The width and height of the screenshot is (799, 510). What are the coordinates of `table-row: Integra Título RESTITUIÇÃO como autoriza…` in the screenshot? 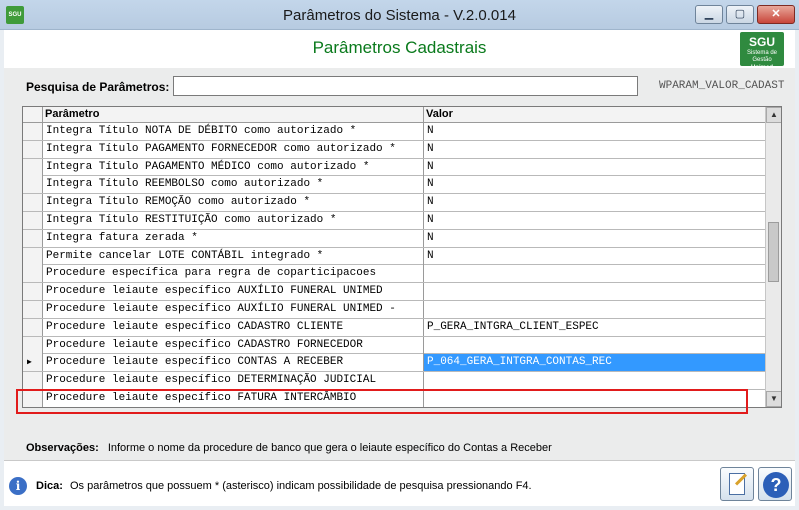 It's located at (394, 220).